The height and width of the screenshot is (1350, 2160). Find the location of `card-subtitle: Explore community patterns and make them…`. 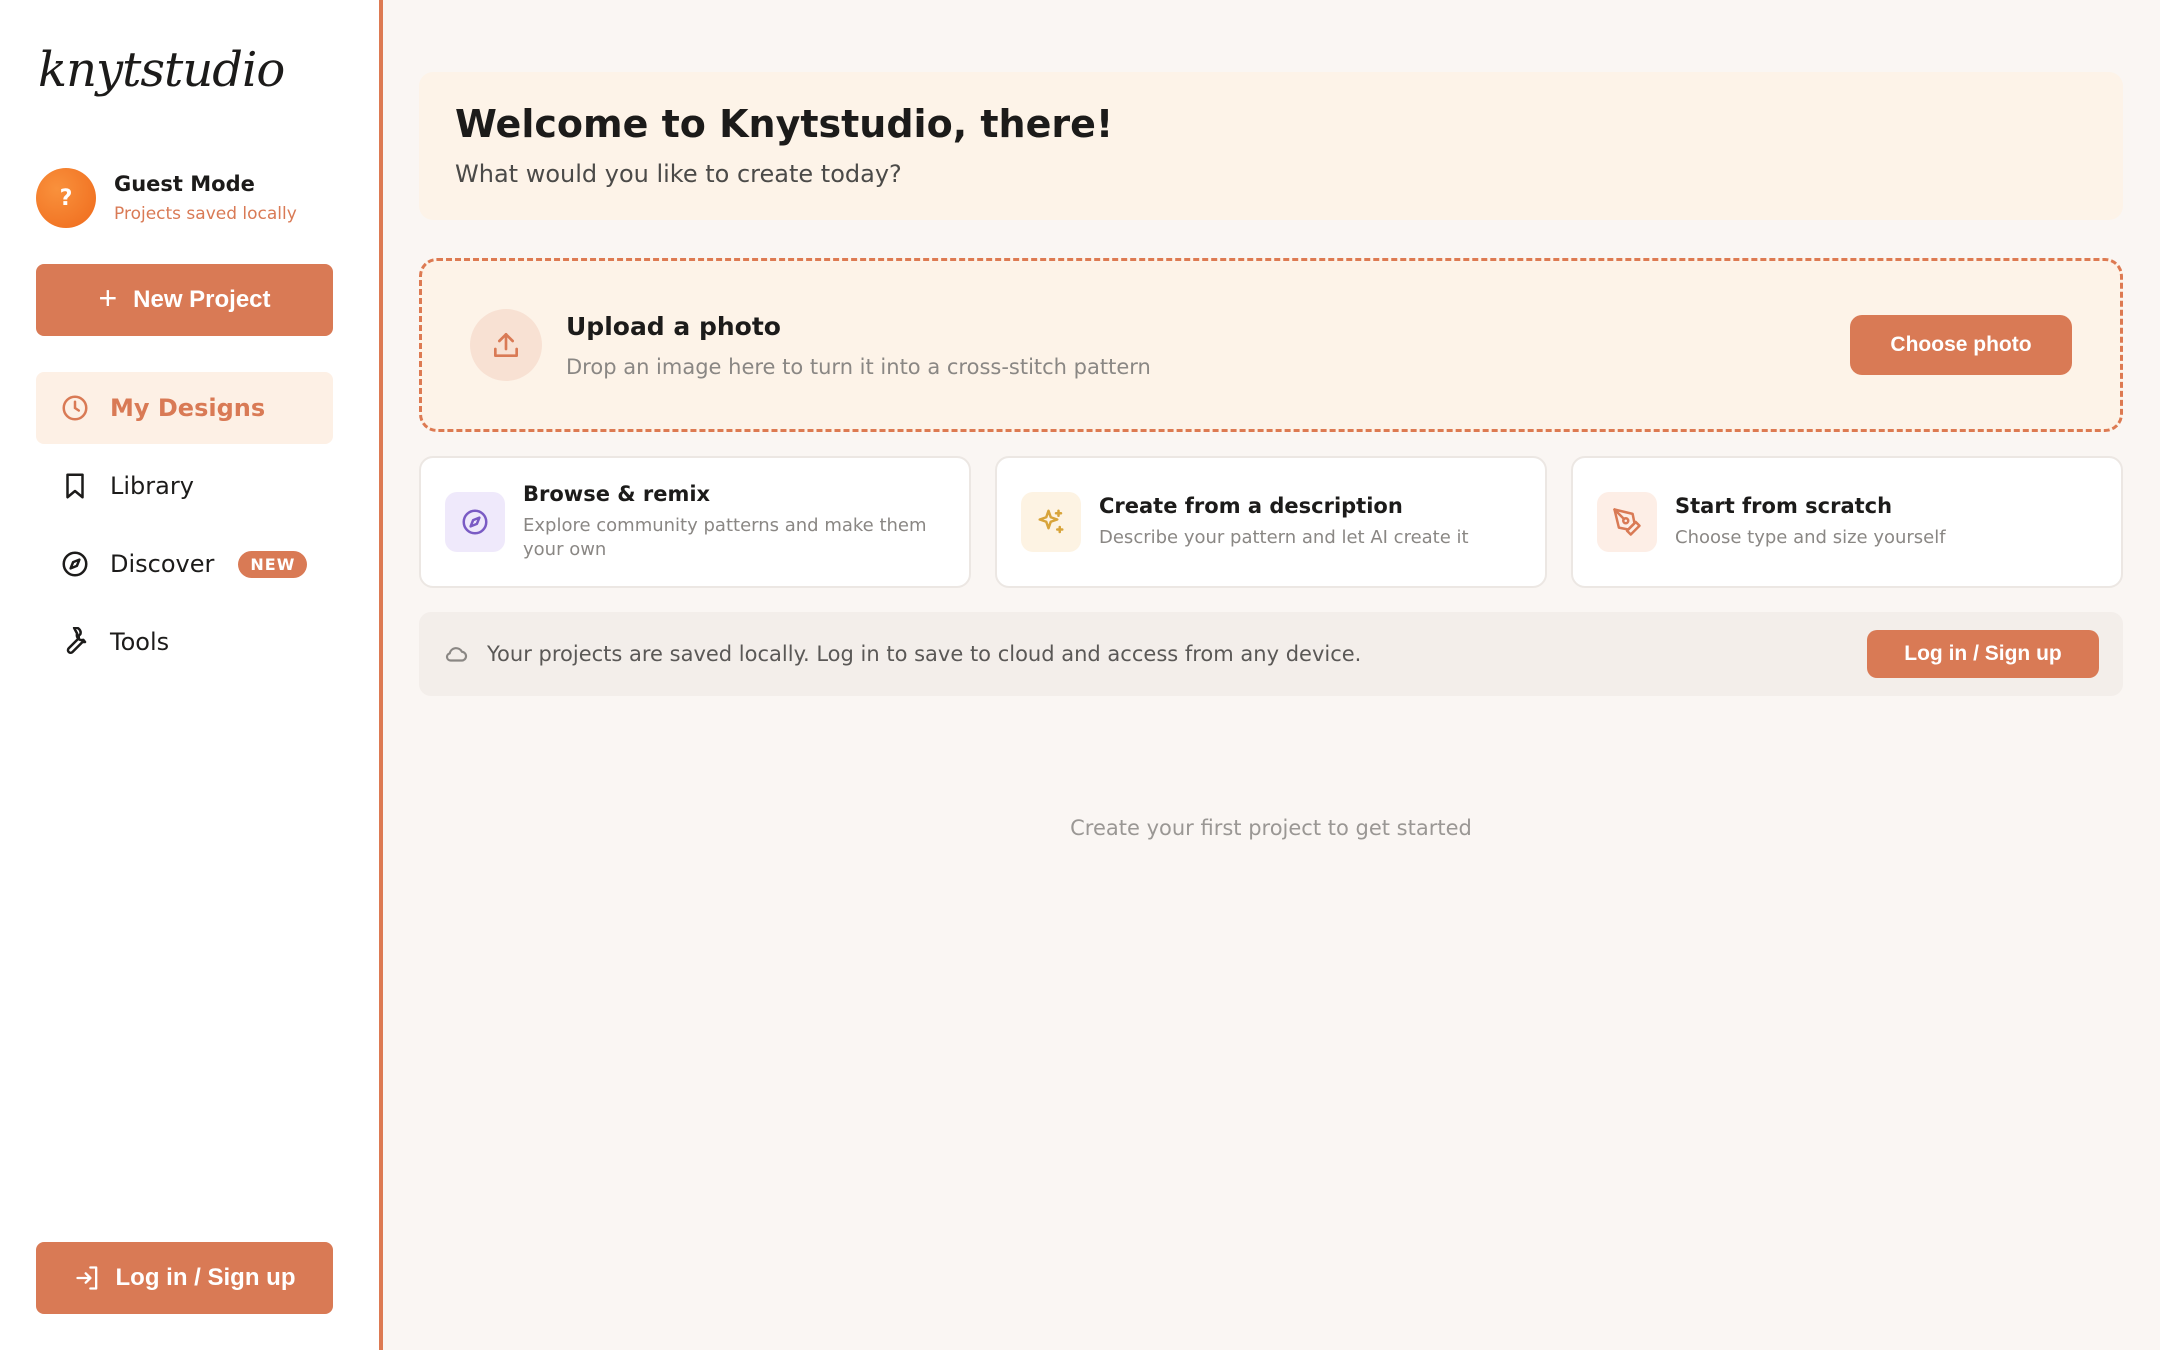

card-subtitle: Explore community patterns and make them… is located at coordinates (725, 537).